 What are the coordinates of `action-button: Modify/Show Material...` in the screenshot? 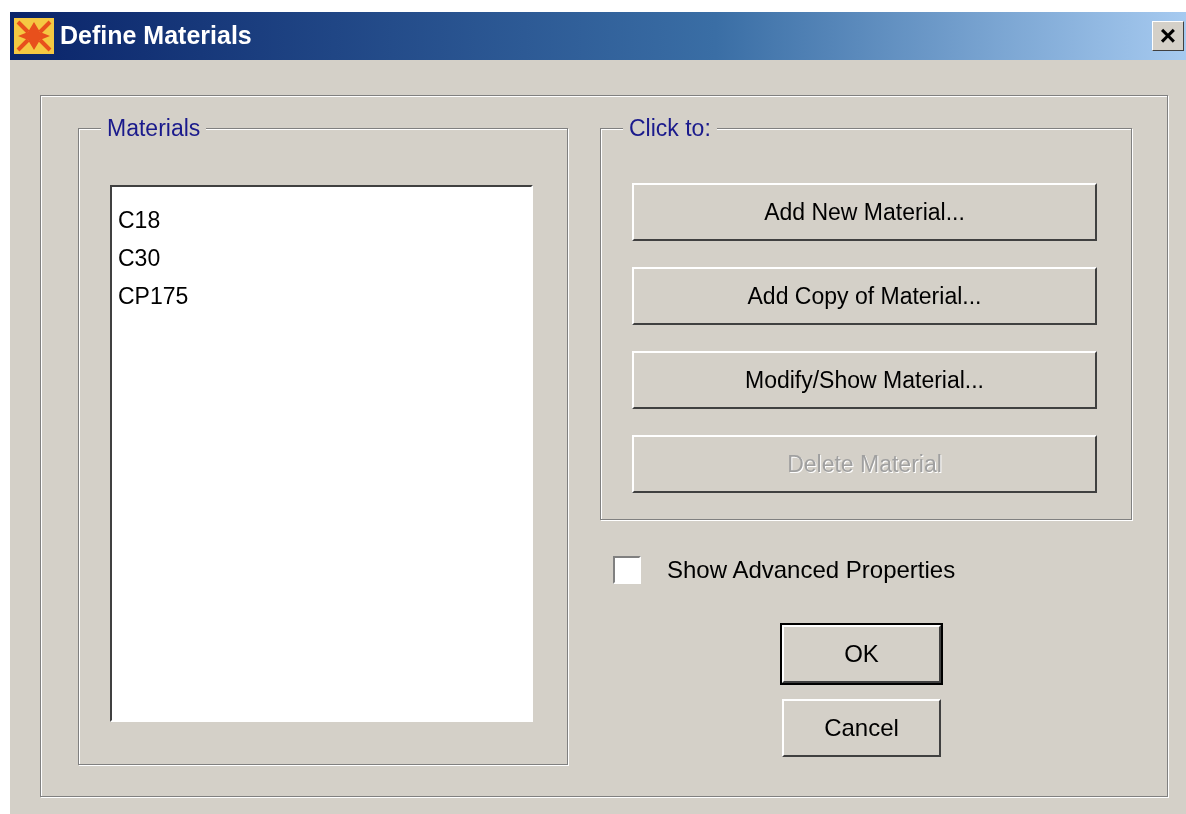 It's located at (864, 380).